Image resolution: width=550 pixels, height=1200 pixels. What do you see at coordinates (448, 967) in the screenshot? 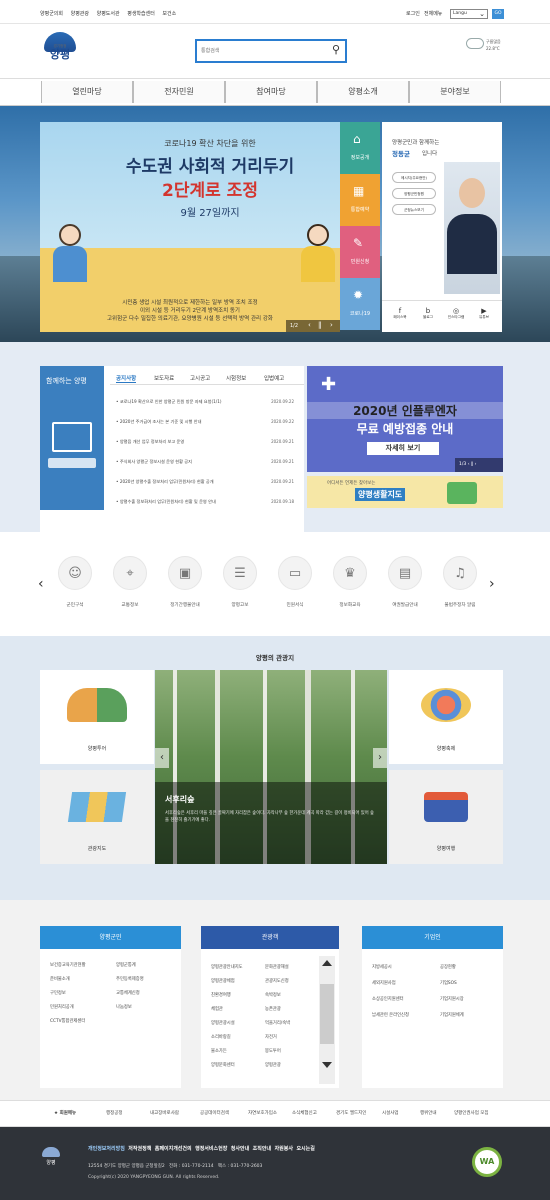
I see `business-link: 공장현황` at bounding box center [448, 967].